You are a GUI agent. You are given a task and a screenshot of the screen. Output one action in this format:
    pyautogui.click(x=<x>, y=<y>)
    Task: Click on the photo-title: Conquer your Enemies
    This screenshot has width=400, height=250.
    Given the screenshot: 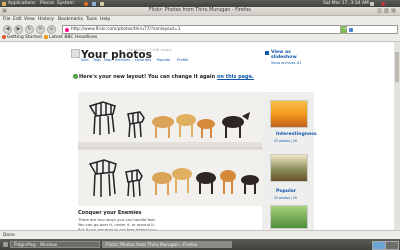 What is the action you would take?
    pyautogui.click(x=110, y=213)
    